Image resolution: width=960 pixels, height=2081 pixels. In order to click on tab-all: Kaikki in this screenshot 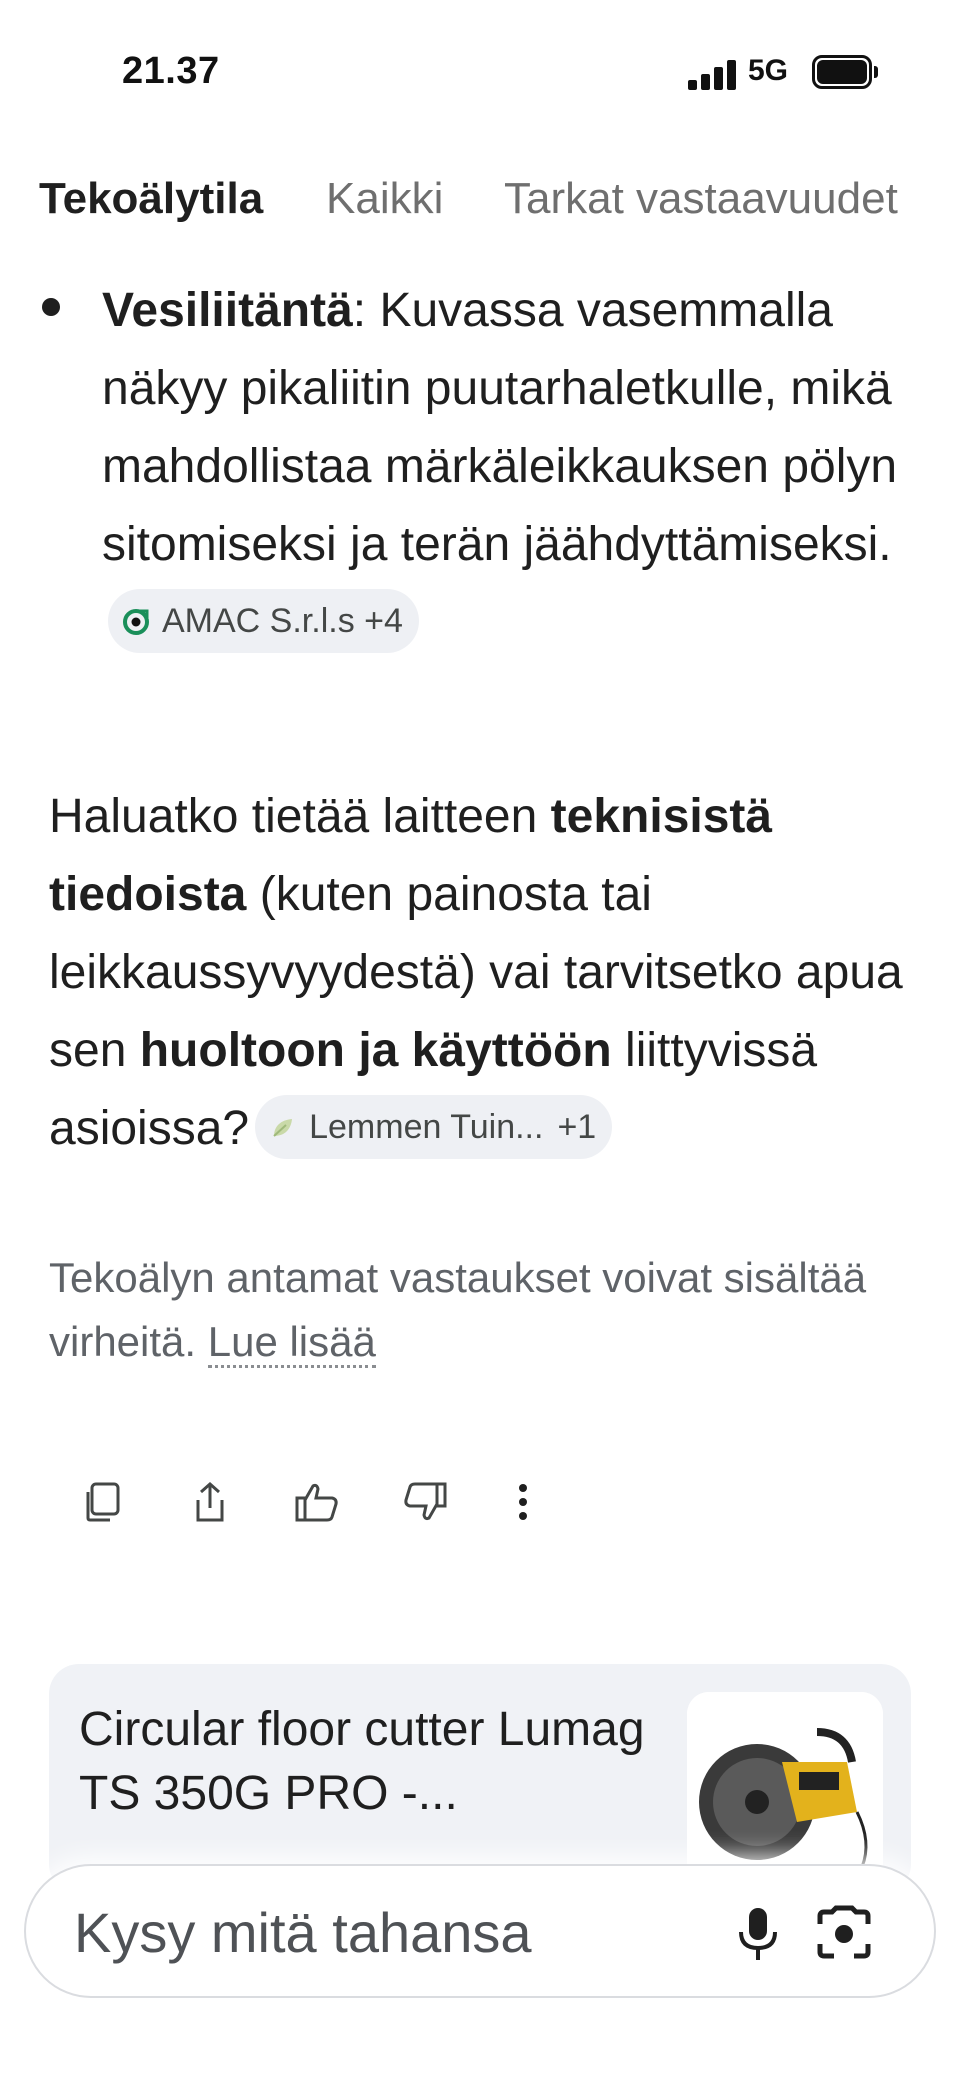, I will do `click(384, 199)`.